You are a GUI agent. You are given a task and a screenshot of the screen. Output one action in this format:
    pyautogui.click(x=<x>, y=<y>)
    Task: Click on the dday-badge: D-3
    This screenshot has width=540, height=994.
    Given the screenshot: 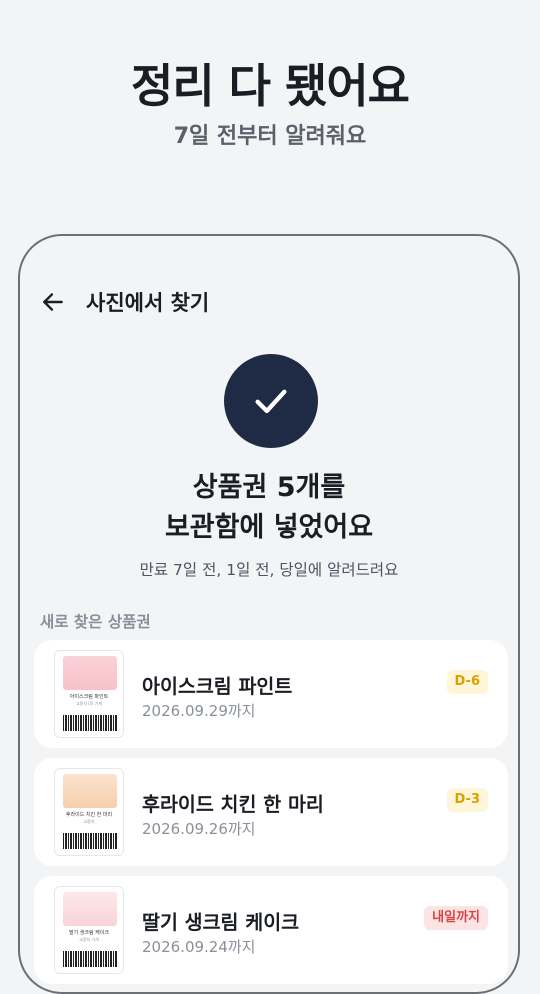 What is the action you would take?
    pyautogui.click(x=467, y=800)
    